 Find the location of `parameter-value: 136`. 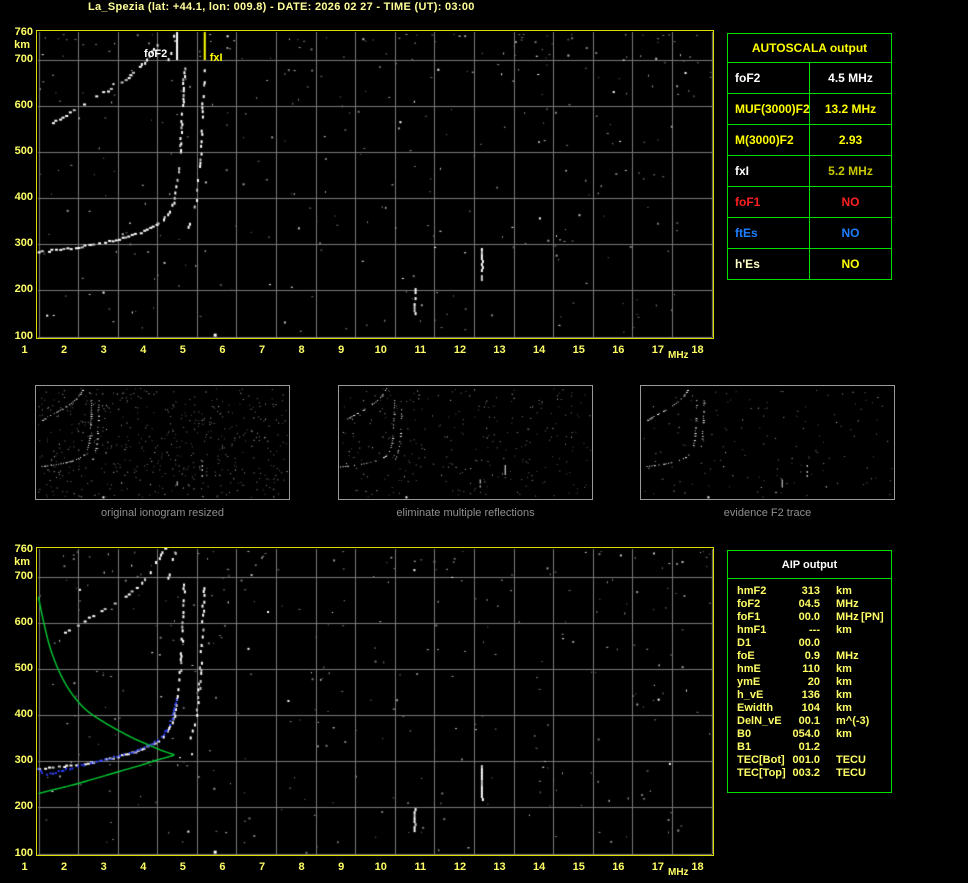

parameter-value: 136 is located at coordinates (810, 695).